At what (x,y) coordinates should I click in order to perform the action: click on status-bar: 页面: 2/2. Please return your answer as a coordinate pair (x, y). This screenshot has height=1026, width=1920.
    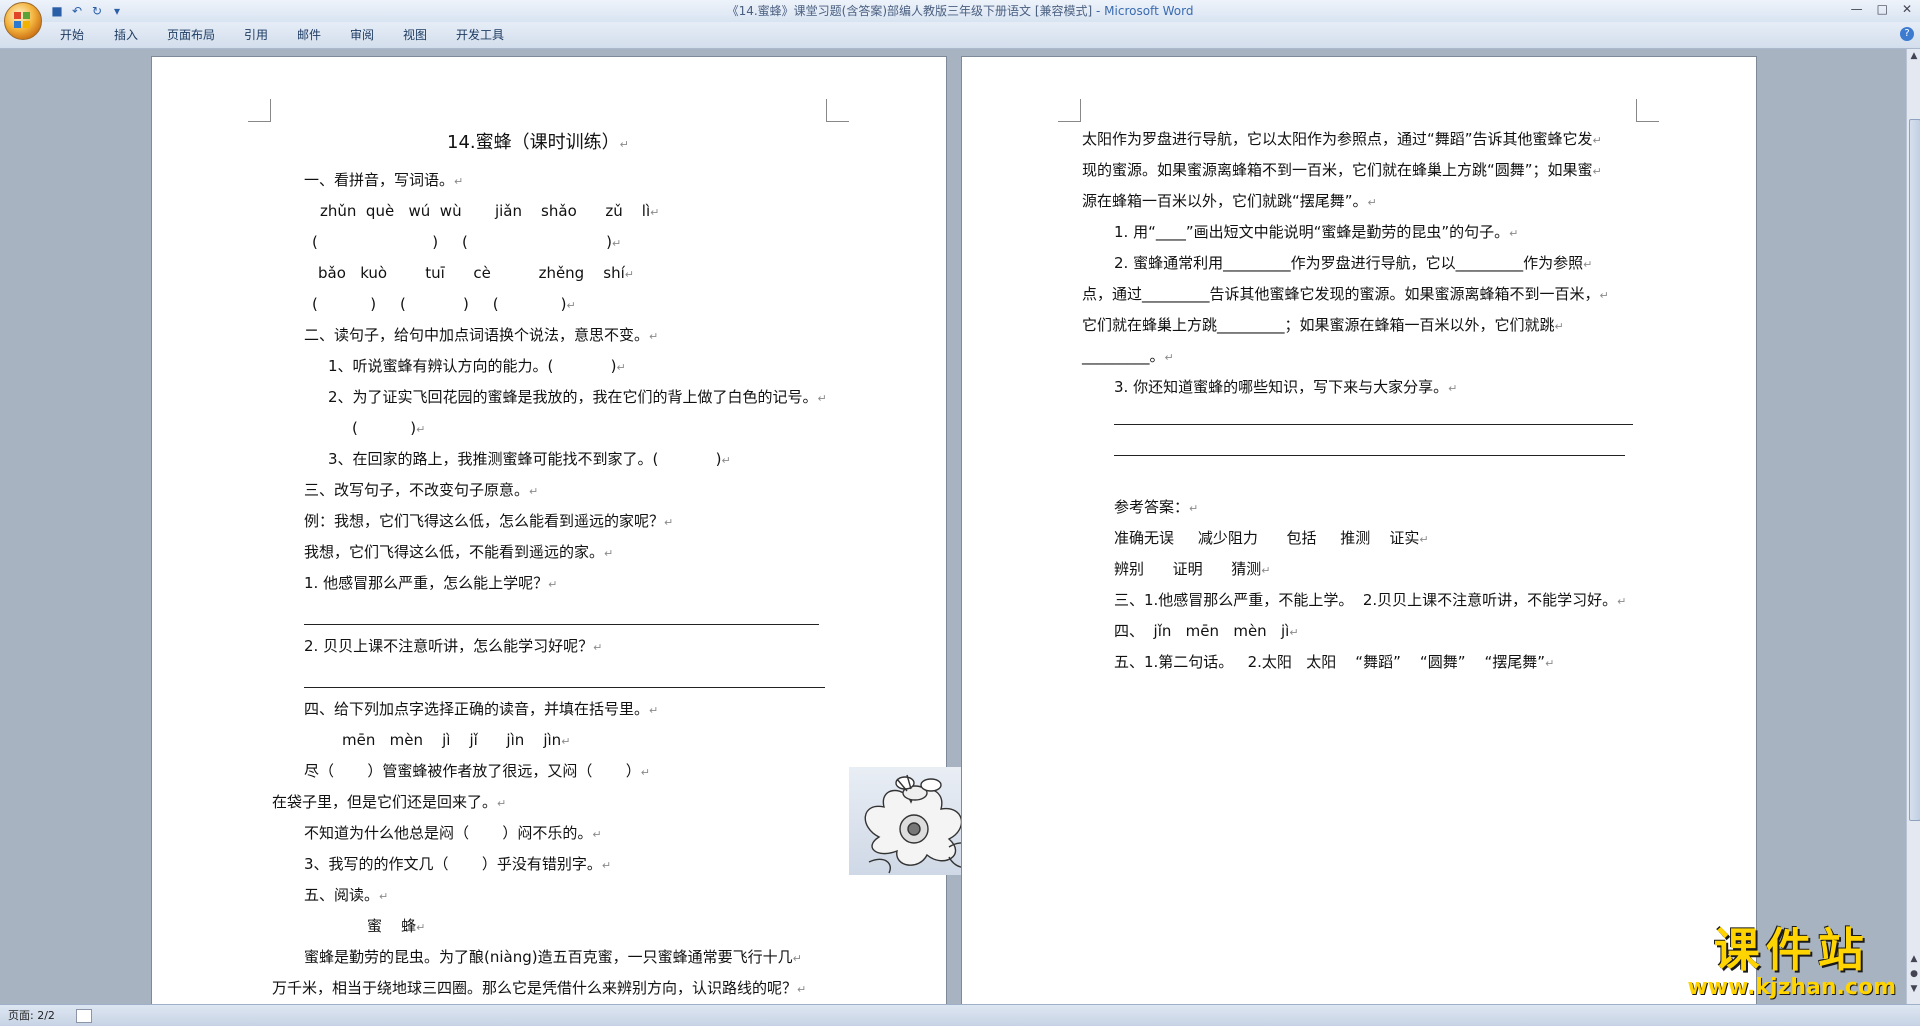
    Looking at the image, I should click on (960, 1015).